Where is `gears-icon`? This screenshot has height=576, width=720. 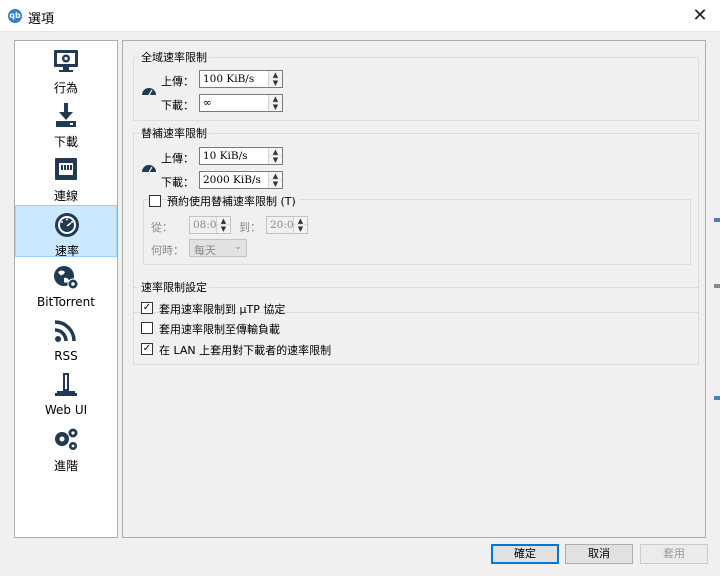
gears-icon is located at coordinates (66, 439).